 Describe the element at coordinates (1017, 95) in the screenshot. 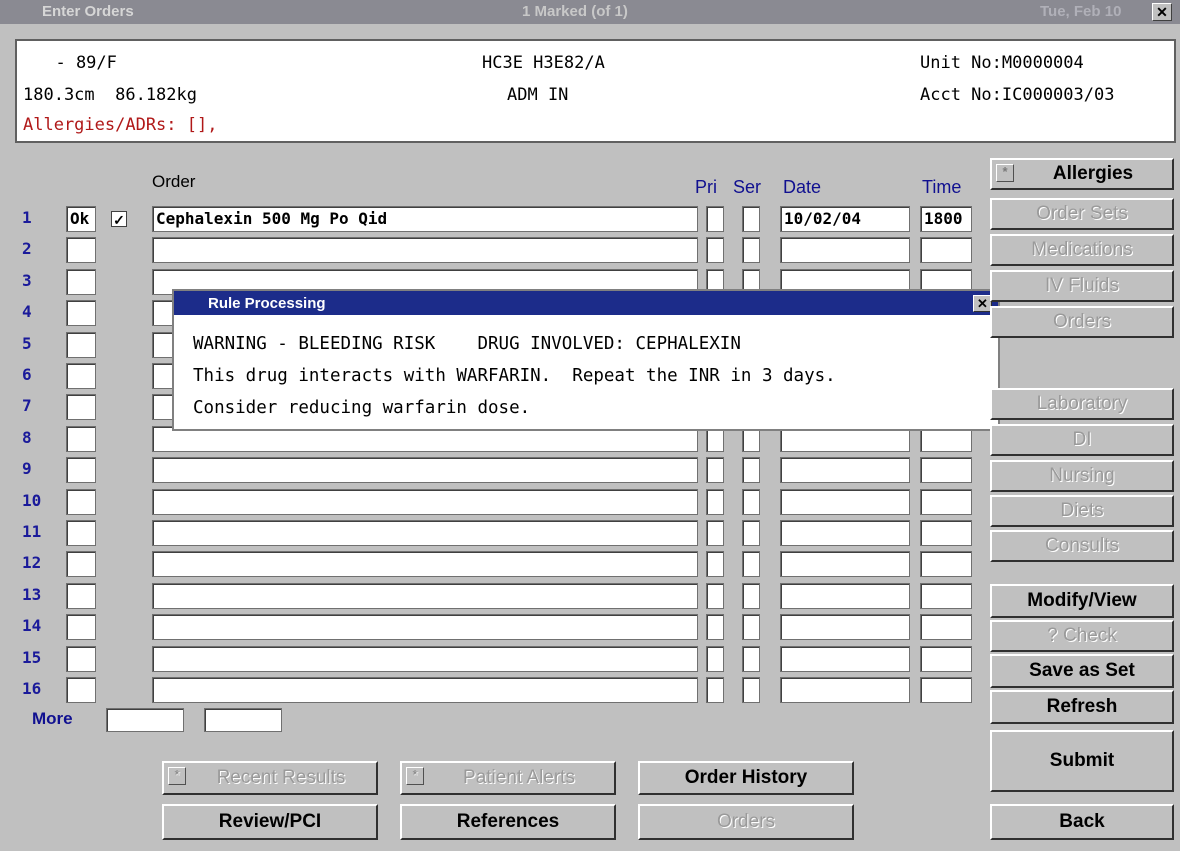

I see `account-number: Acct No:IC000003/03` at that location.